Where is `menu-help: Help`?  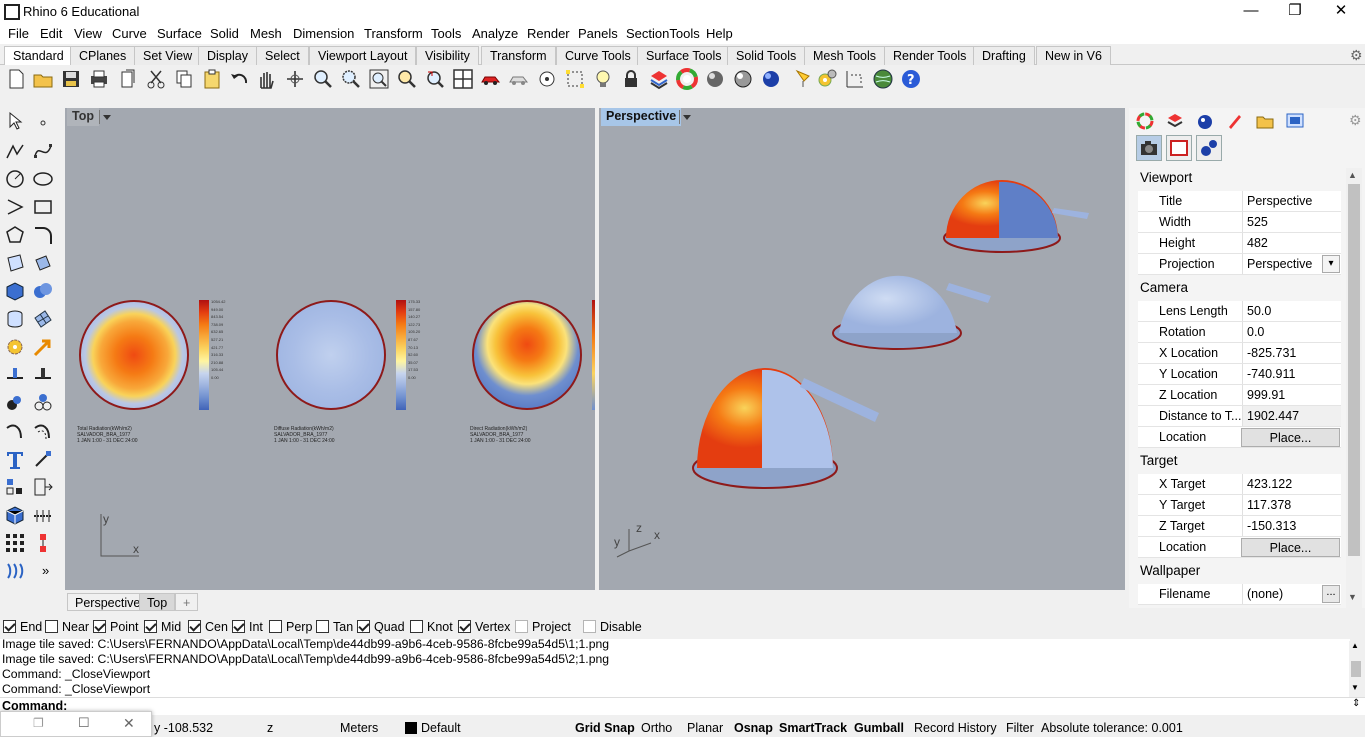
menu-help: Help is located at coordinates (719, 33).